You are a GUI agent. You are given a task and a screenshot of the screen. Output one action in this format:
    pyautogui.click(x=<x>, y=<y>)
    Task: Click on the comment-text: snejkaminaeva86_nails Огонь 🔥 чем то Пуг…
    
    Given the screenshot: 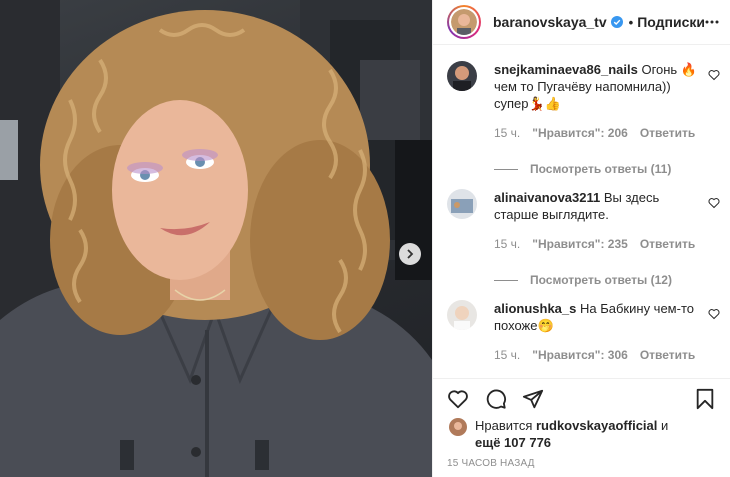 What is the action you would take?
    pyautogui.click(x=596, y=86)
    